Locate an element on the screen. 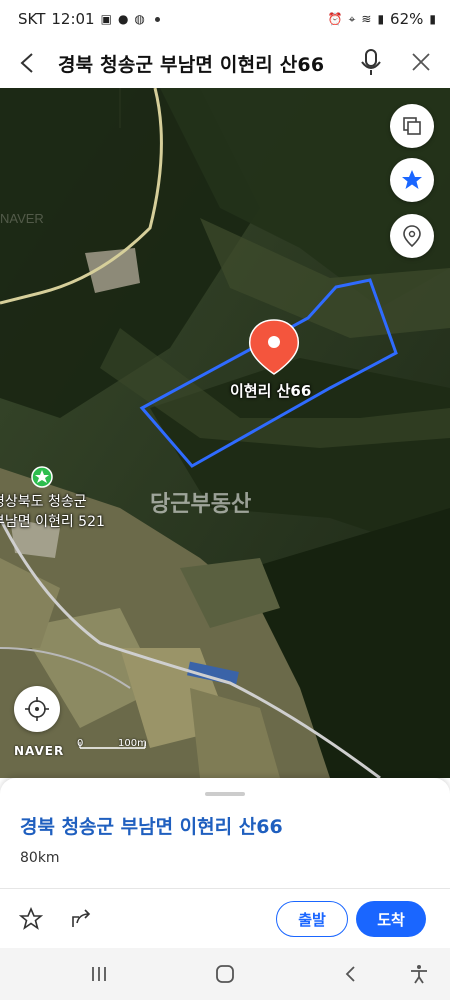  battery-icon: ▮ is located at coordinates (432, 19).